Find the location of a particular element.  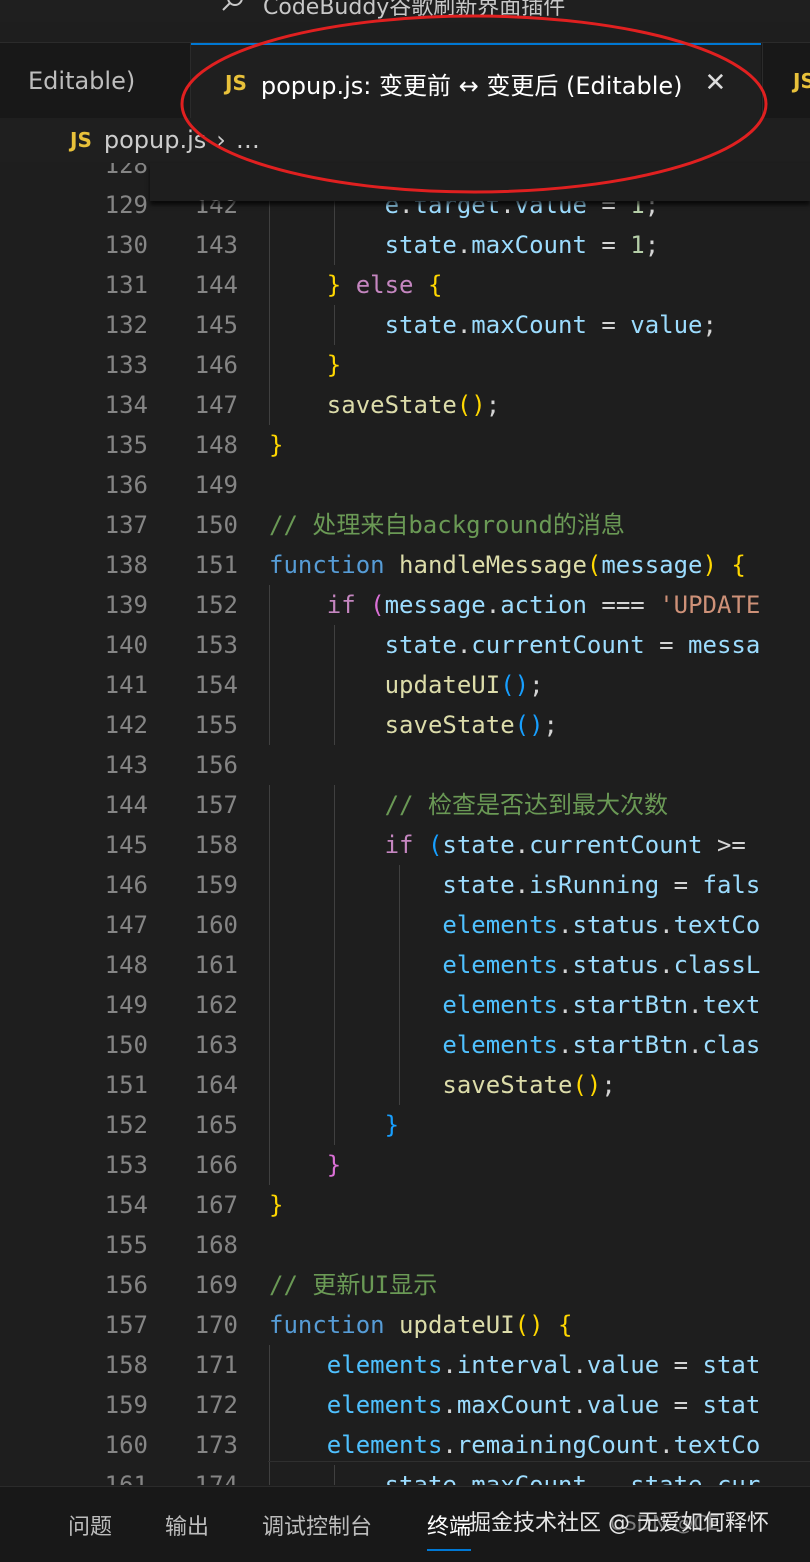

code-line: 148 161 elements.status.classL is located at coordinates (405, 965).